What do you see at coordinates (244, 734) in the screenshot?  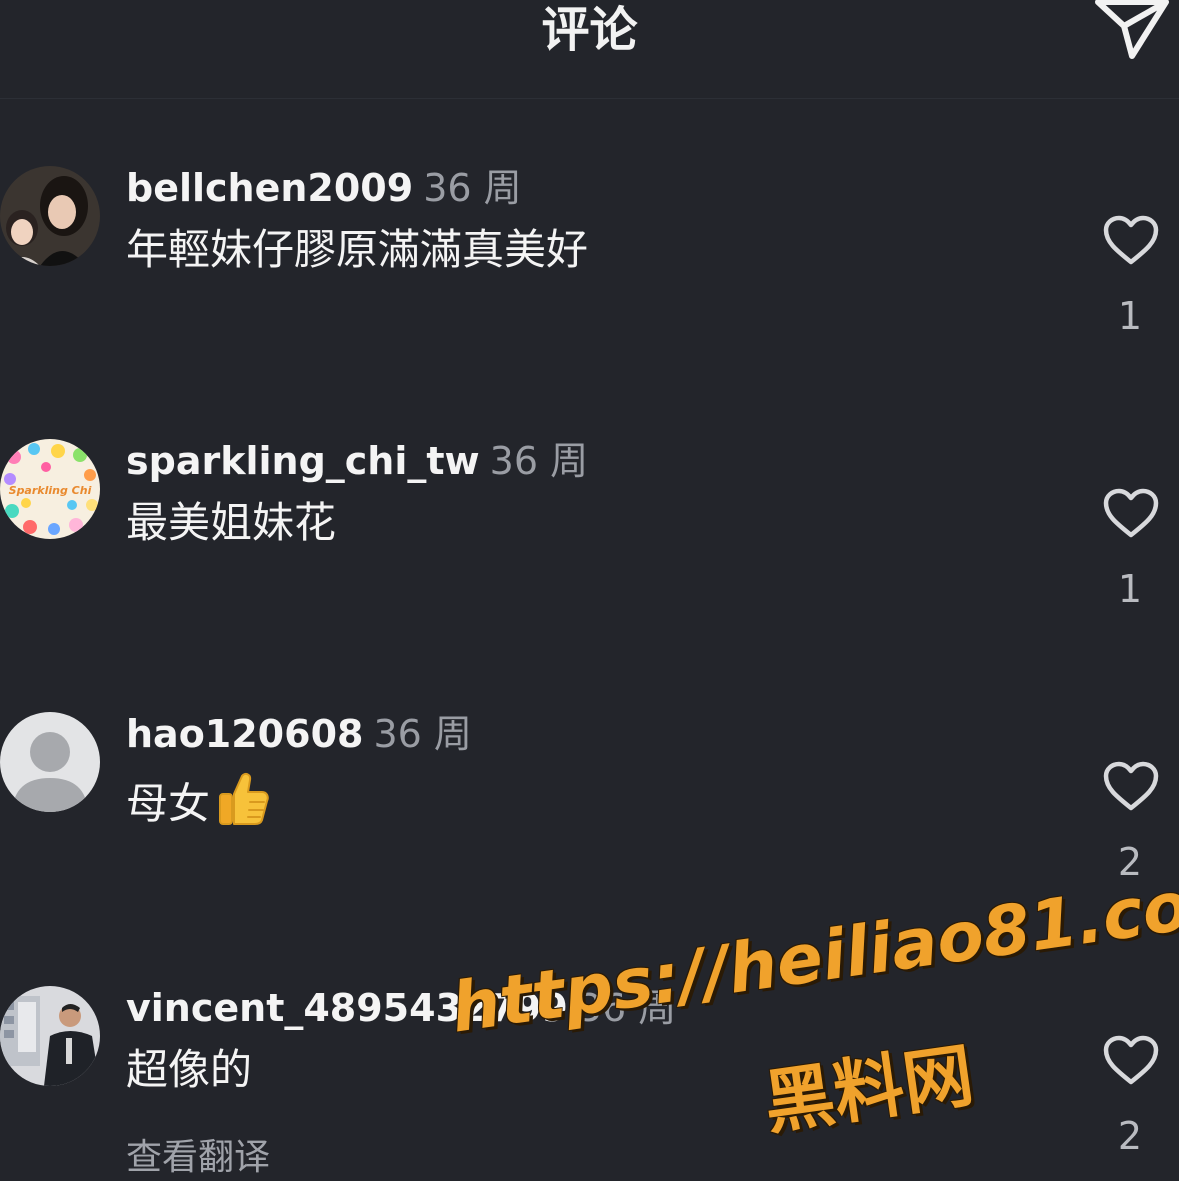 I see `username: hao120608` at bounding box center [244, 734].